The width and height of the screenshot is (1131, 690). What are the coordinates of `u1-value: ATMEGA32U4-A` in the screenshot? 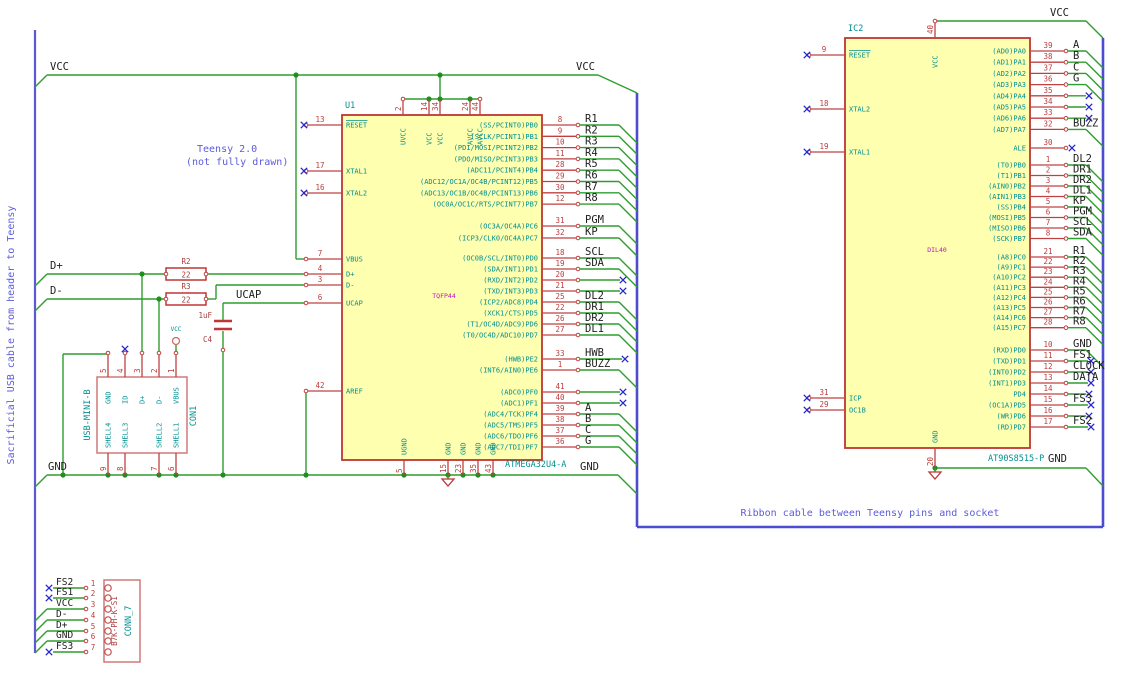 It's located at (535, 465).